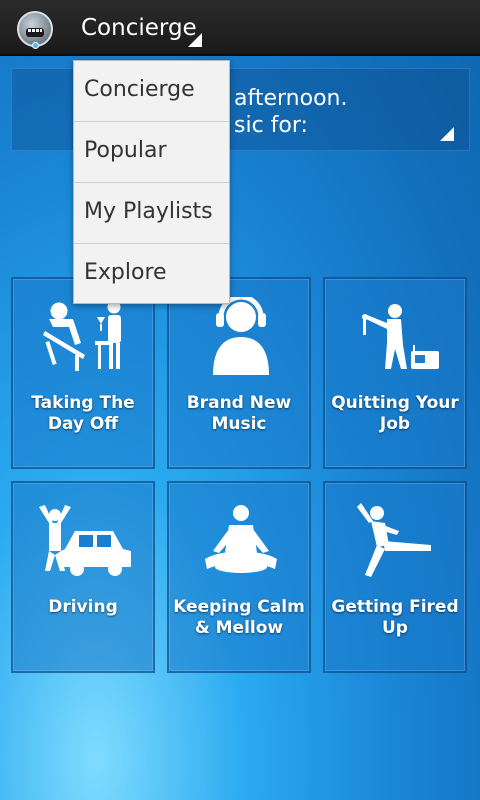 This screenshot has height=800, width=480. I want to click on nav-title: Concierge, so click(139, 28).